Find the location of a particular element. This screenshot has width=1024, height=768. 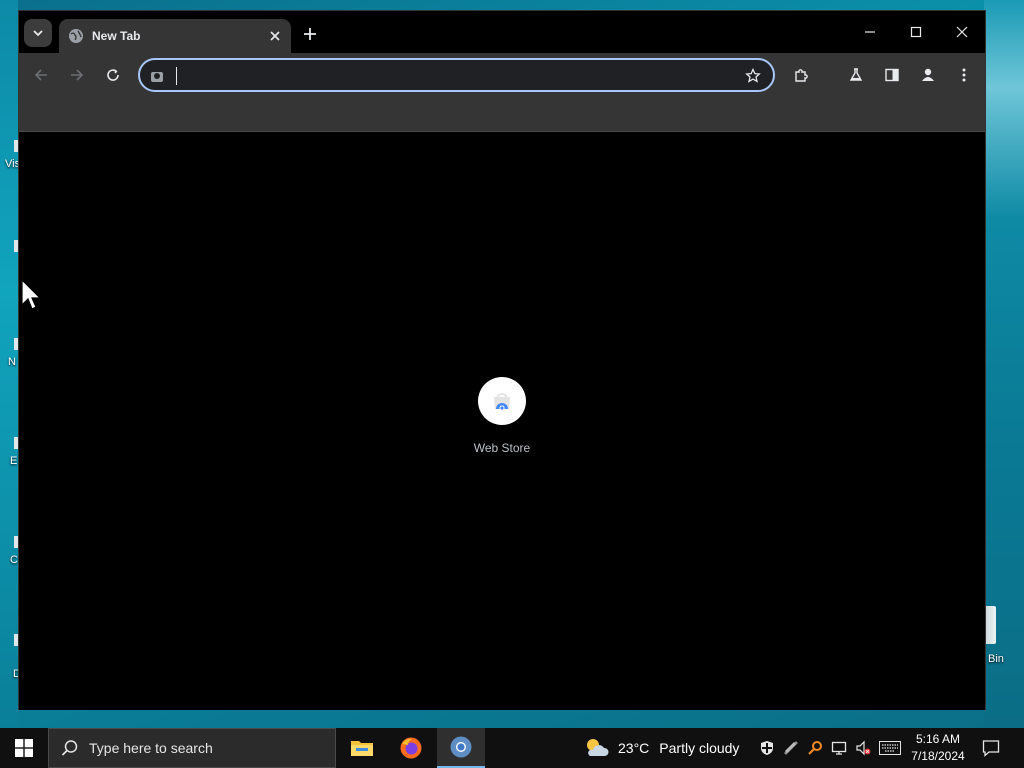

volume-muted-icon is located at coordinates (863, 748).